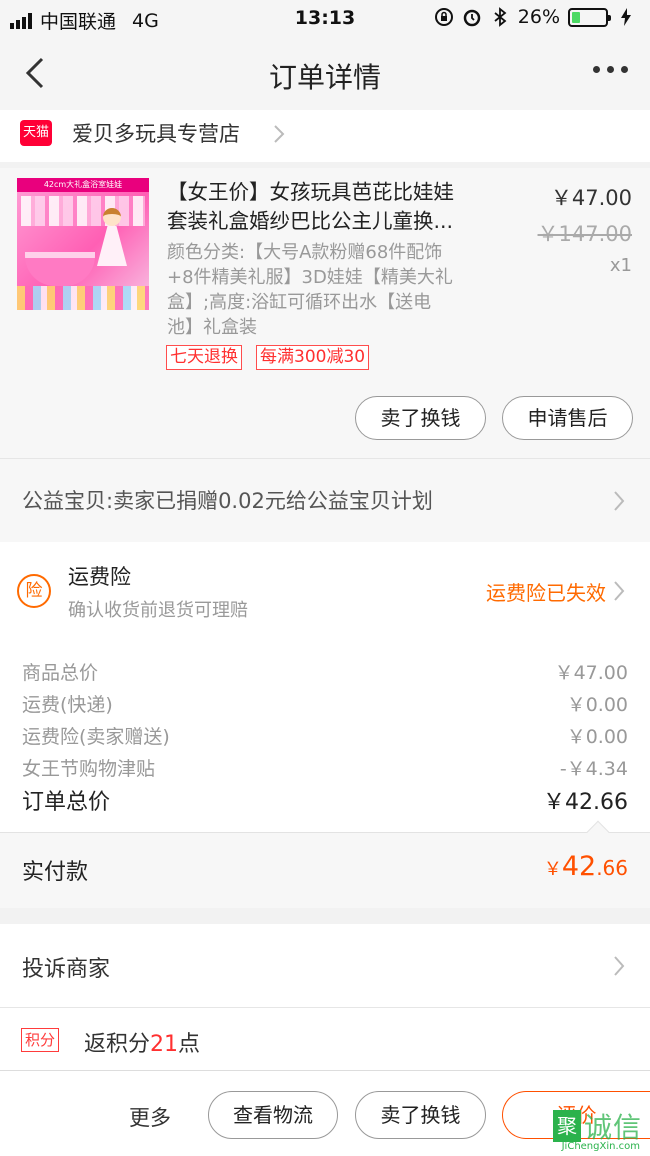 The height and width of the screenshot is (1156, 650). Describe the element at coordinates (325, 591) in the screenshot. I see `freight-insurance-row: 险 运费险 确认收货前退货可理赔 运费险已失效` at that location.